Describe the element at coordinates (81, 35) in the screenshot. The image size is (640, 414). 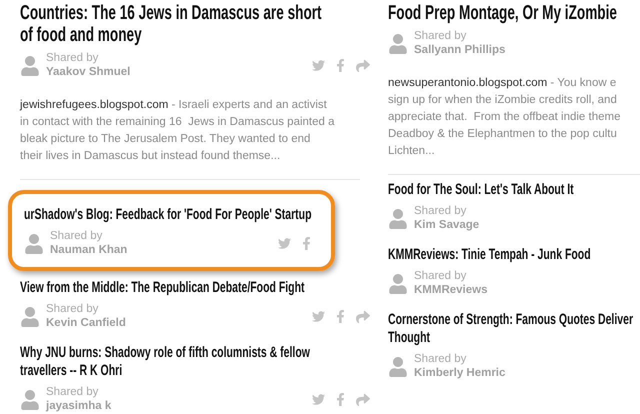
I see `post-title: of food and money` at that location.